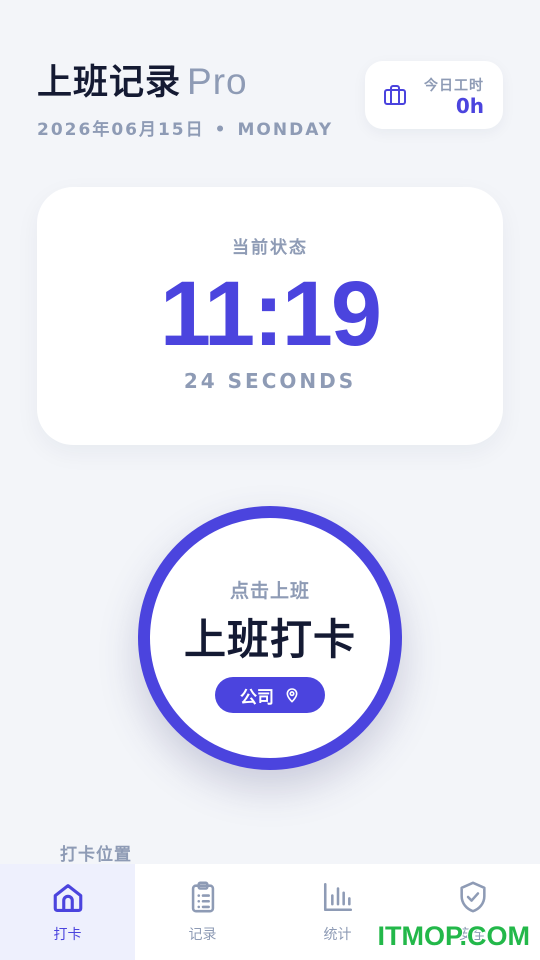  Describe the element at coordinates (395, 95) in the screenshot. I see `briefcase-icon` at that location.